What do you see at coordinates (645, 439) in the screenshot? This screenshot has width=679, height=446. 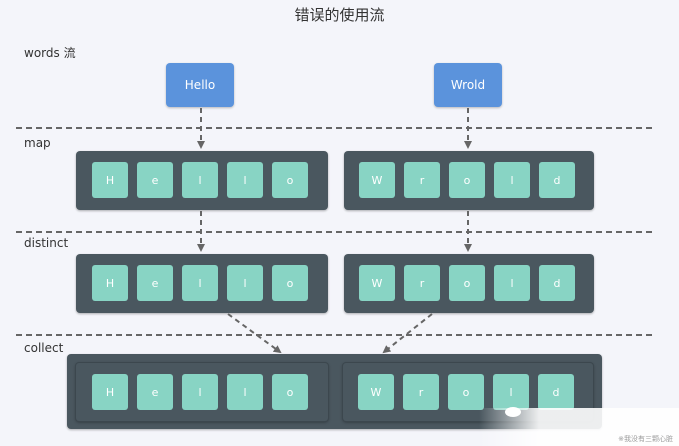 I see `watermark-text: ※我没有三颗心脏` at bounding box center [645, 439].